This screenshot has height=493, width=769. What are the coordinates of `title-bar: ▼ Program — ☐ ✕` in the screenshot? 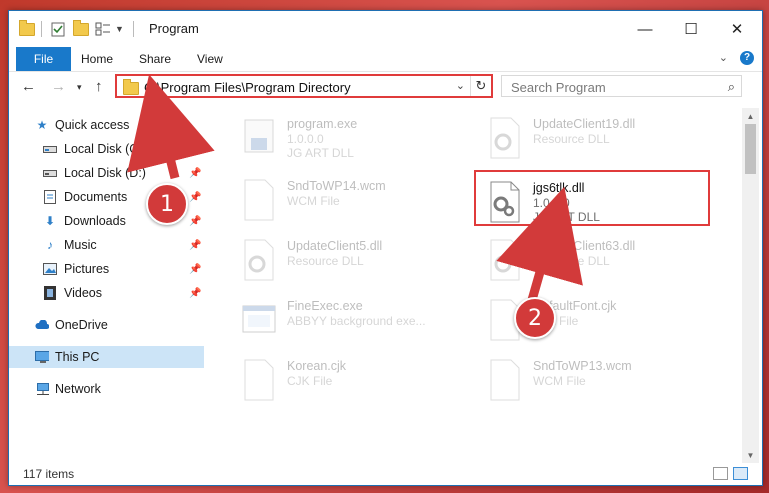 It's located at (385, 29).